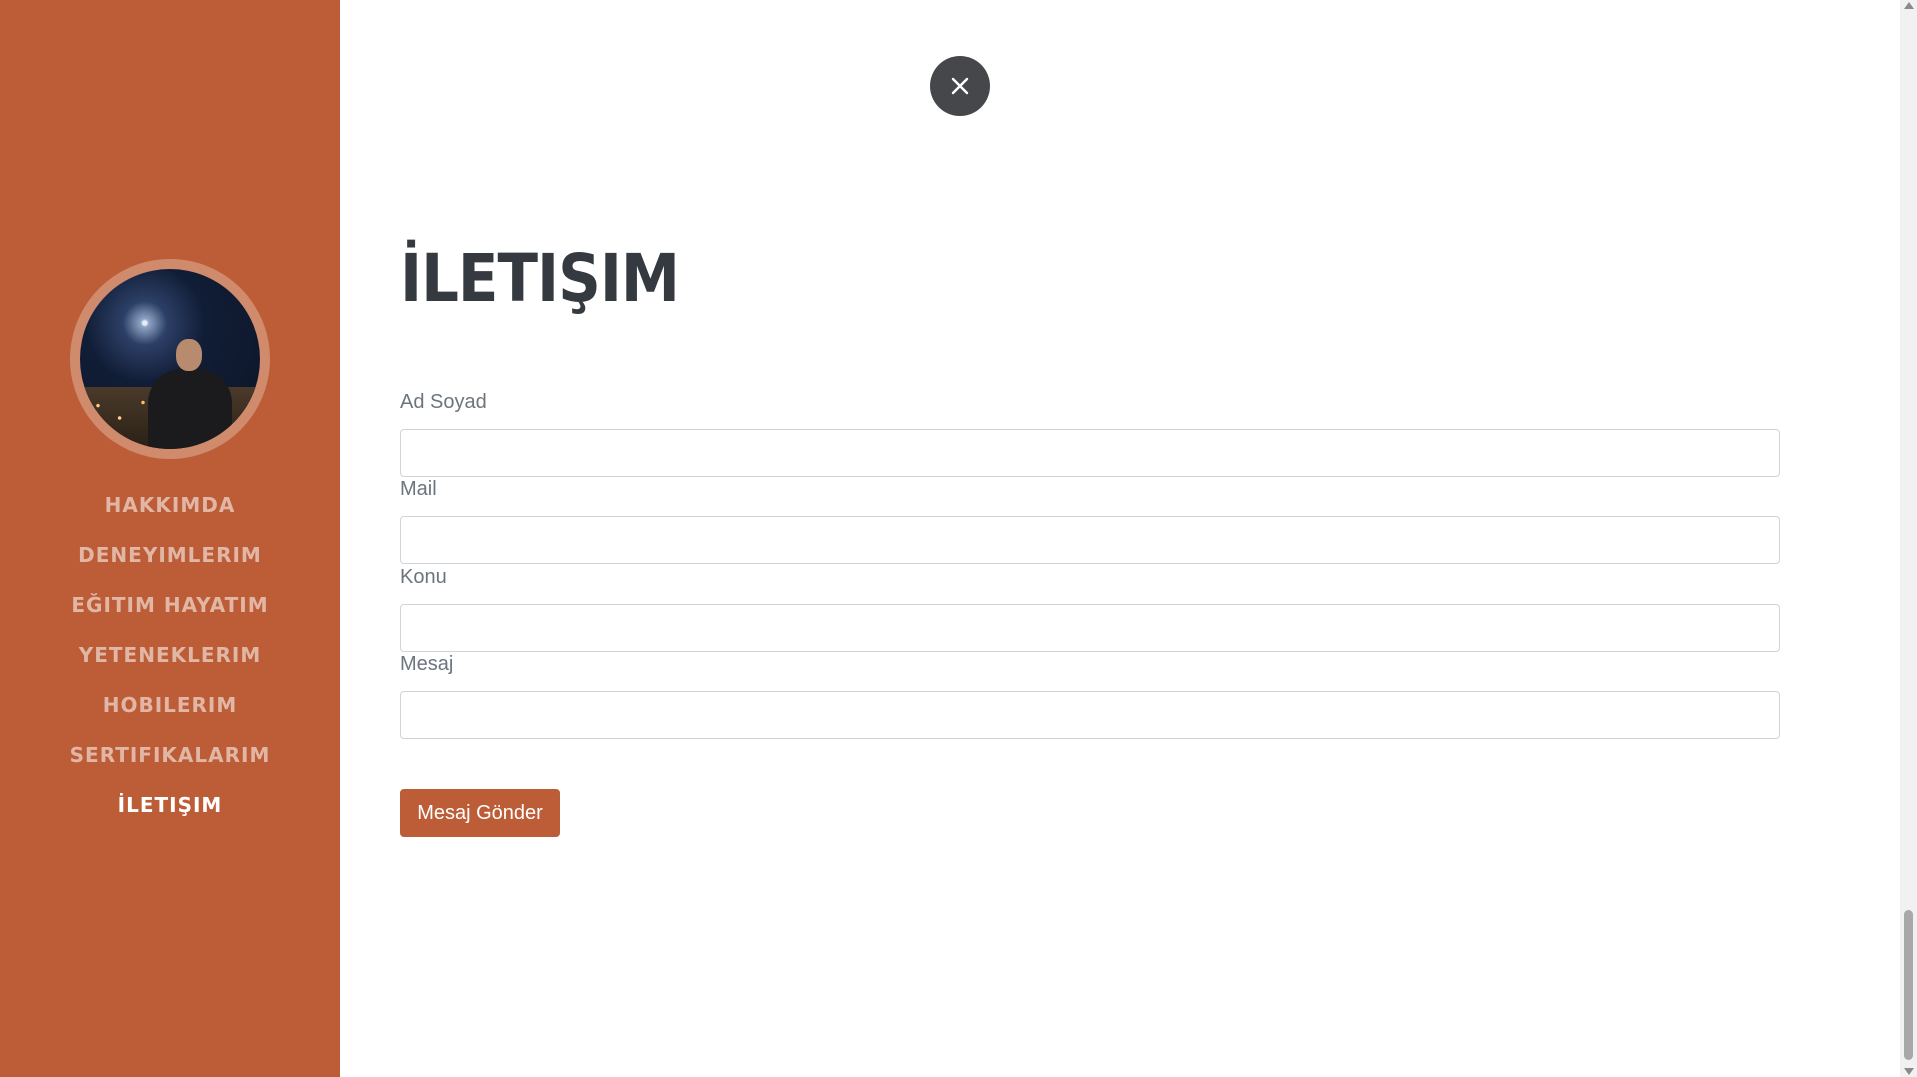  I want to click on mail-label: Mail, so click(418, 489).